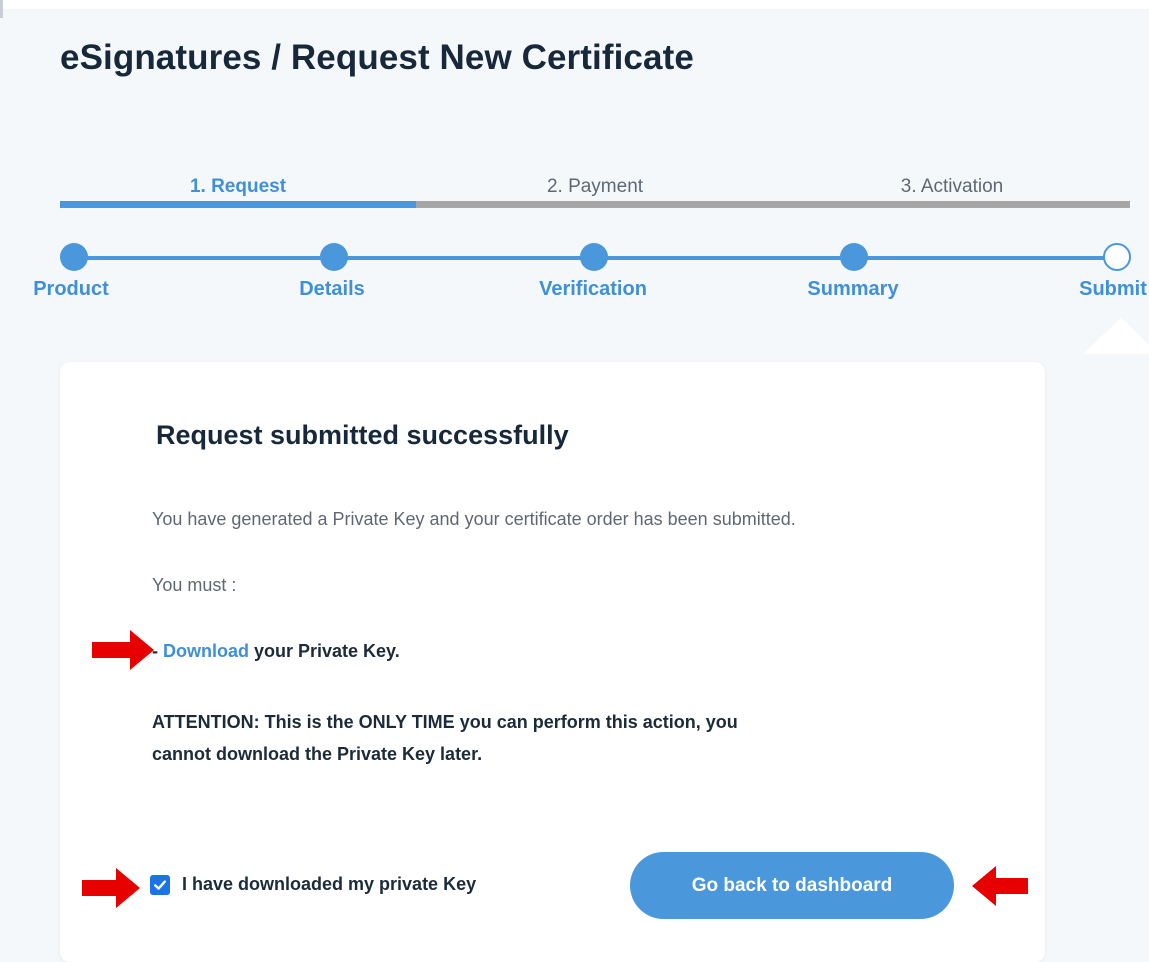 The width and height of the screenshot is (1149, 962). Describe the element at coordinates (1117, 257) in the screenshot. I see `step-dot-submit` at that location.